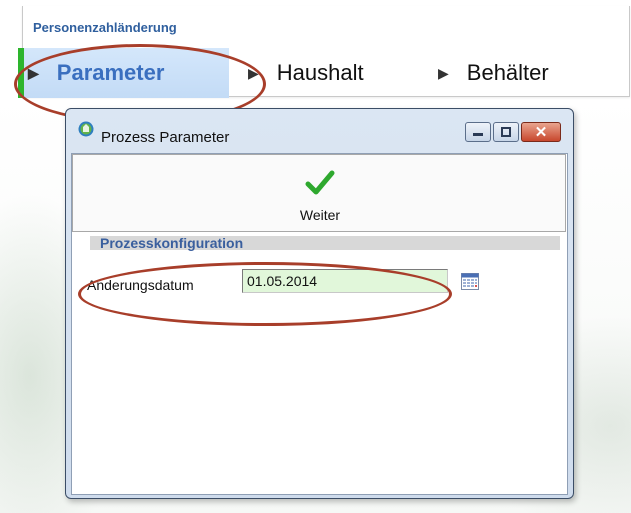 This screenshot has width=631, height=513. I want to click on section-header-prozesskonfiguration: Prozesskonfiguration, so click(325, 243).